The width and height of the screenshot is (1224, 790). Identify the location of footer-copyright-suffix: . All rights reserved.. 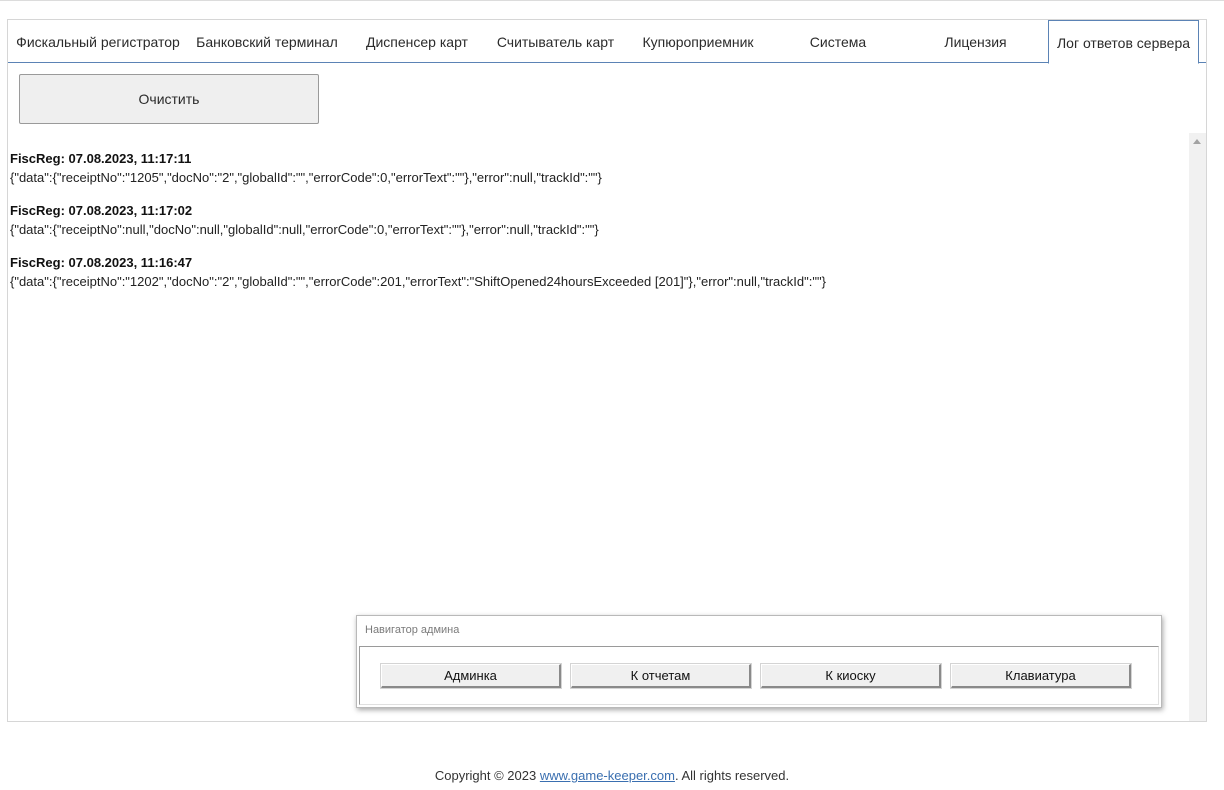
(732, 775).